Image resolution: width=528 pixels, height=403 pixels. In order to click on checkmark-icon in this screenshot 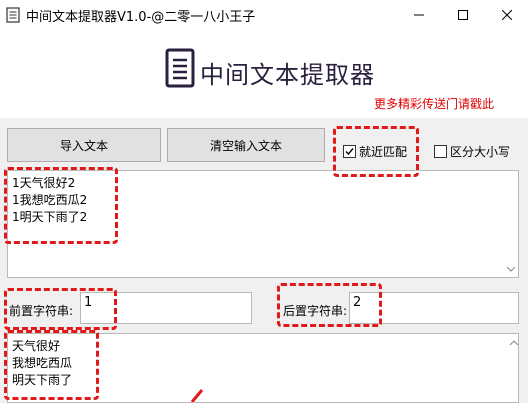, I will do `click(349, 152)`.